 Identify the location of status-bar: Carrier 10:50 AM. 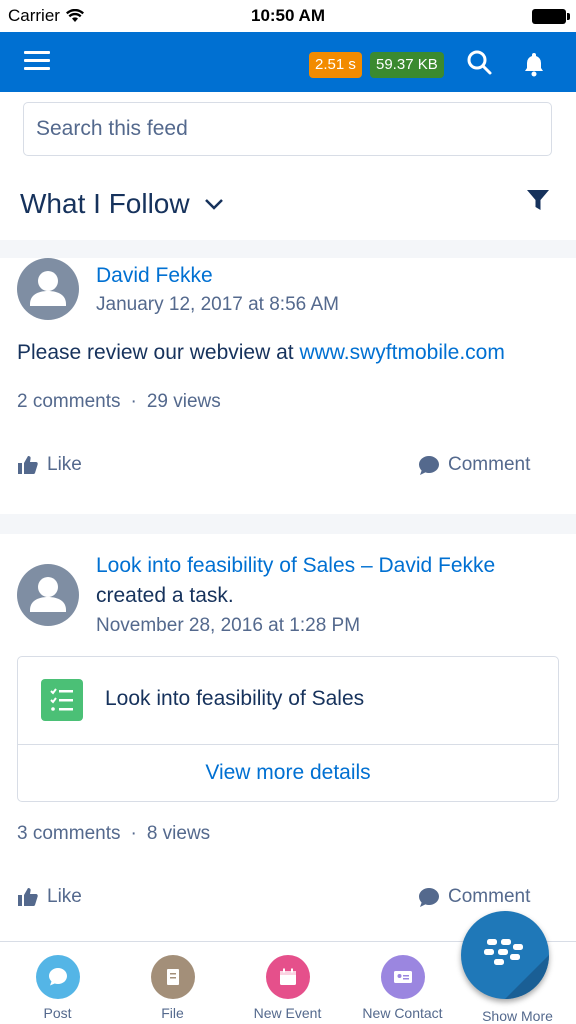
(288, 16).